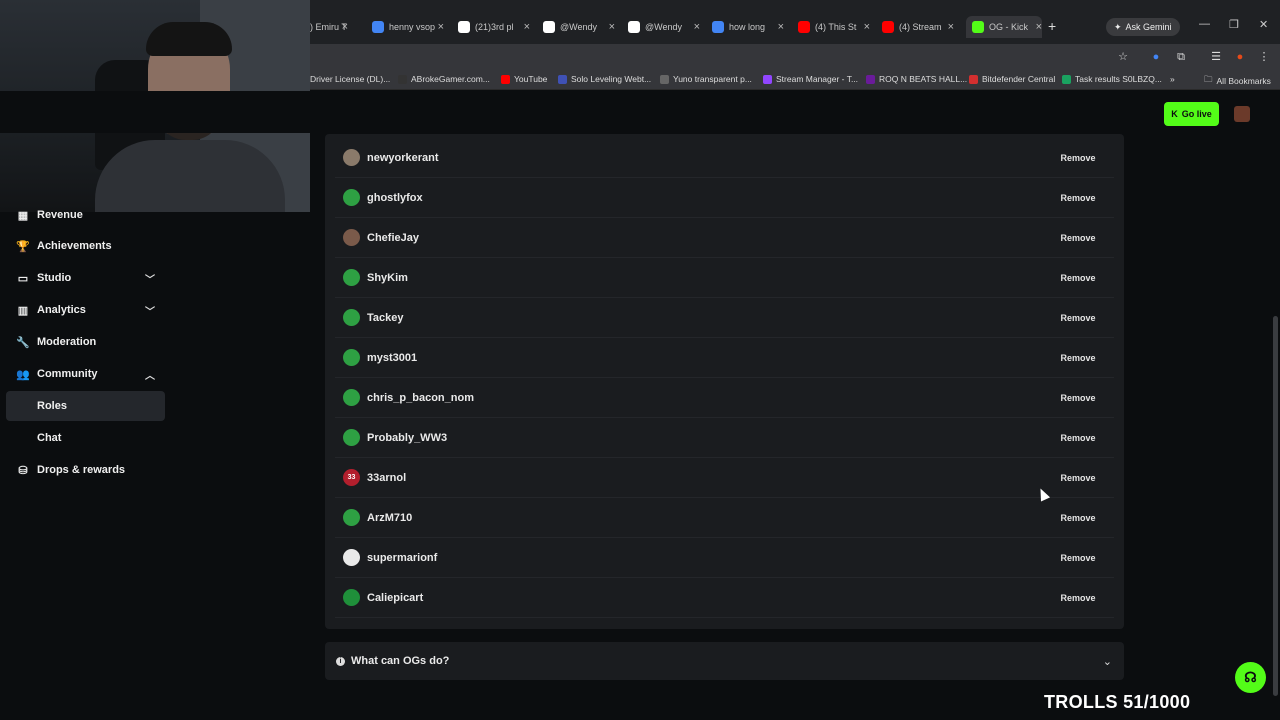 The height and width of the screenshot is (720, 1280). Describe the element at coordinates (1052, 26) in the screenshot. I see `new-tab-button: +` at that location.